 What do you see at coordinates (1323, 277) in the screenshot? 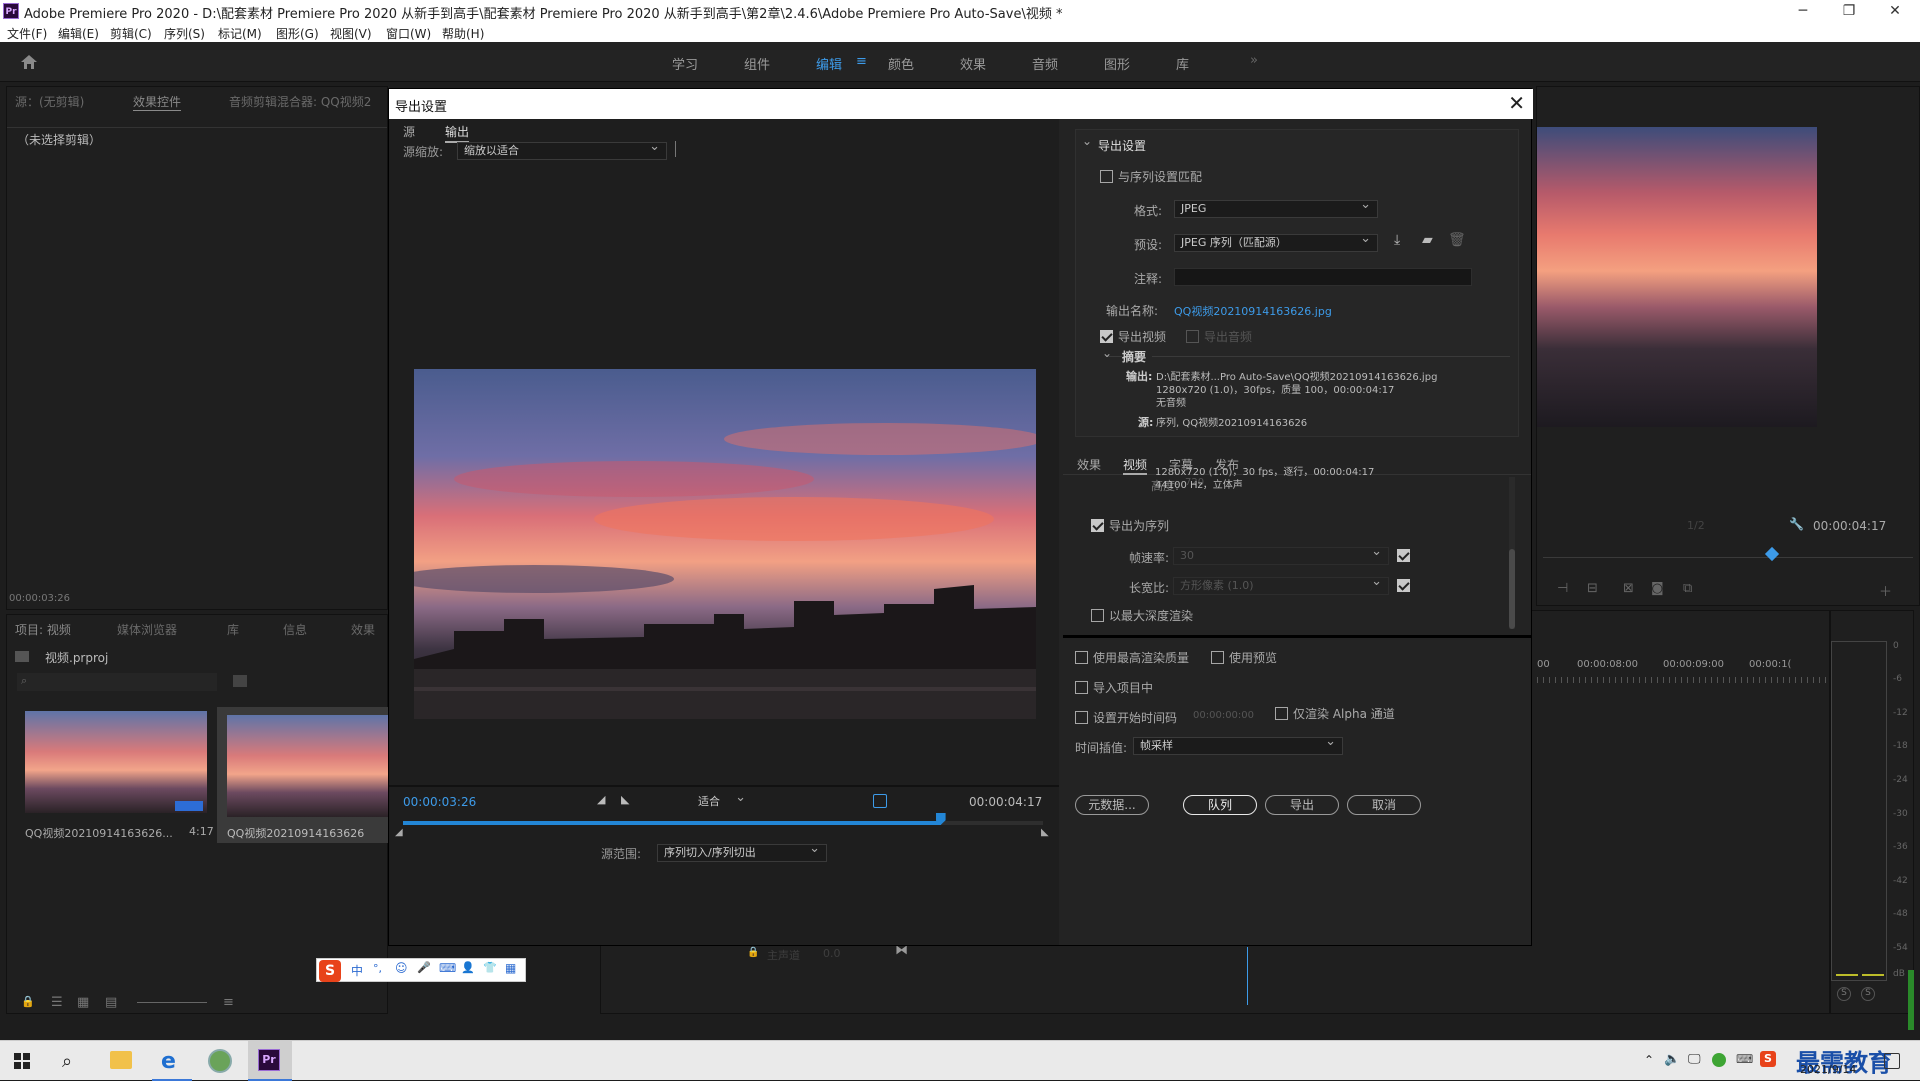
I see `comment-input` at bounding box center [1323, 277].